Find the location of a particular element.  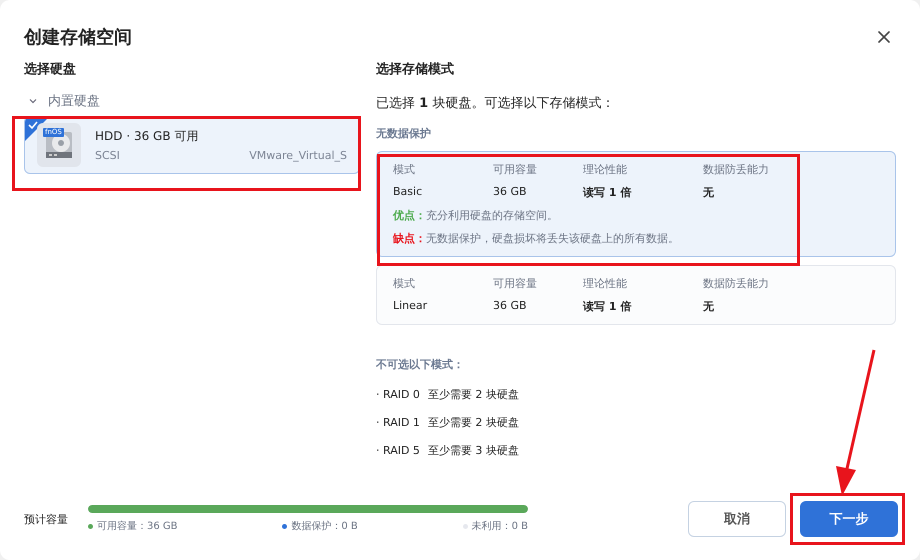

field-value: Basic is located at coordinates (408, 192).